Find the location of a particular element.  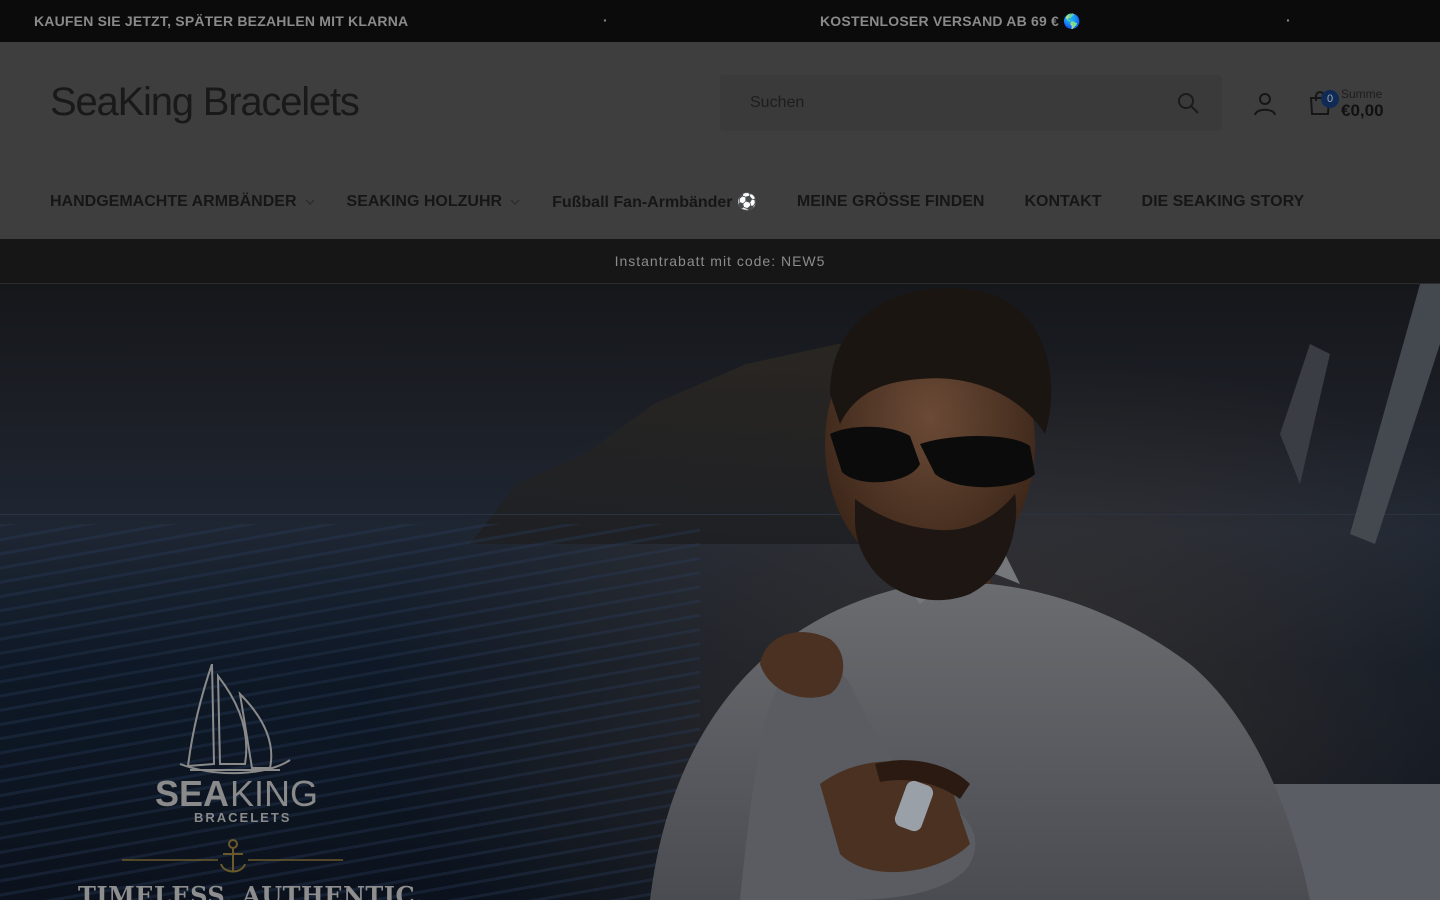

nav-item-label: MEINE GRÖSSE FINDEN is located at coordinates (890, 201).